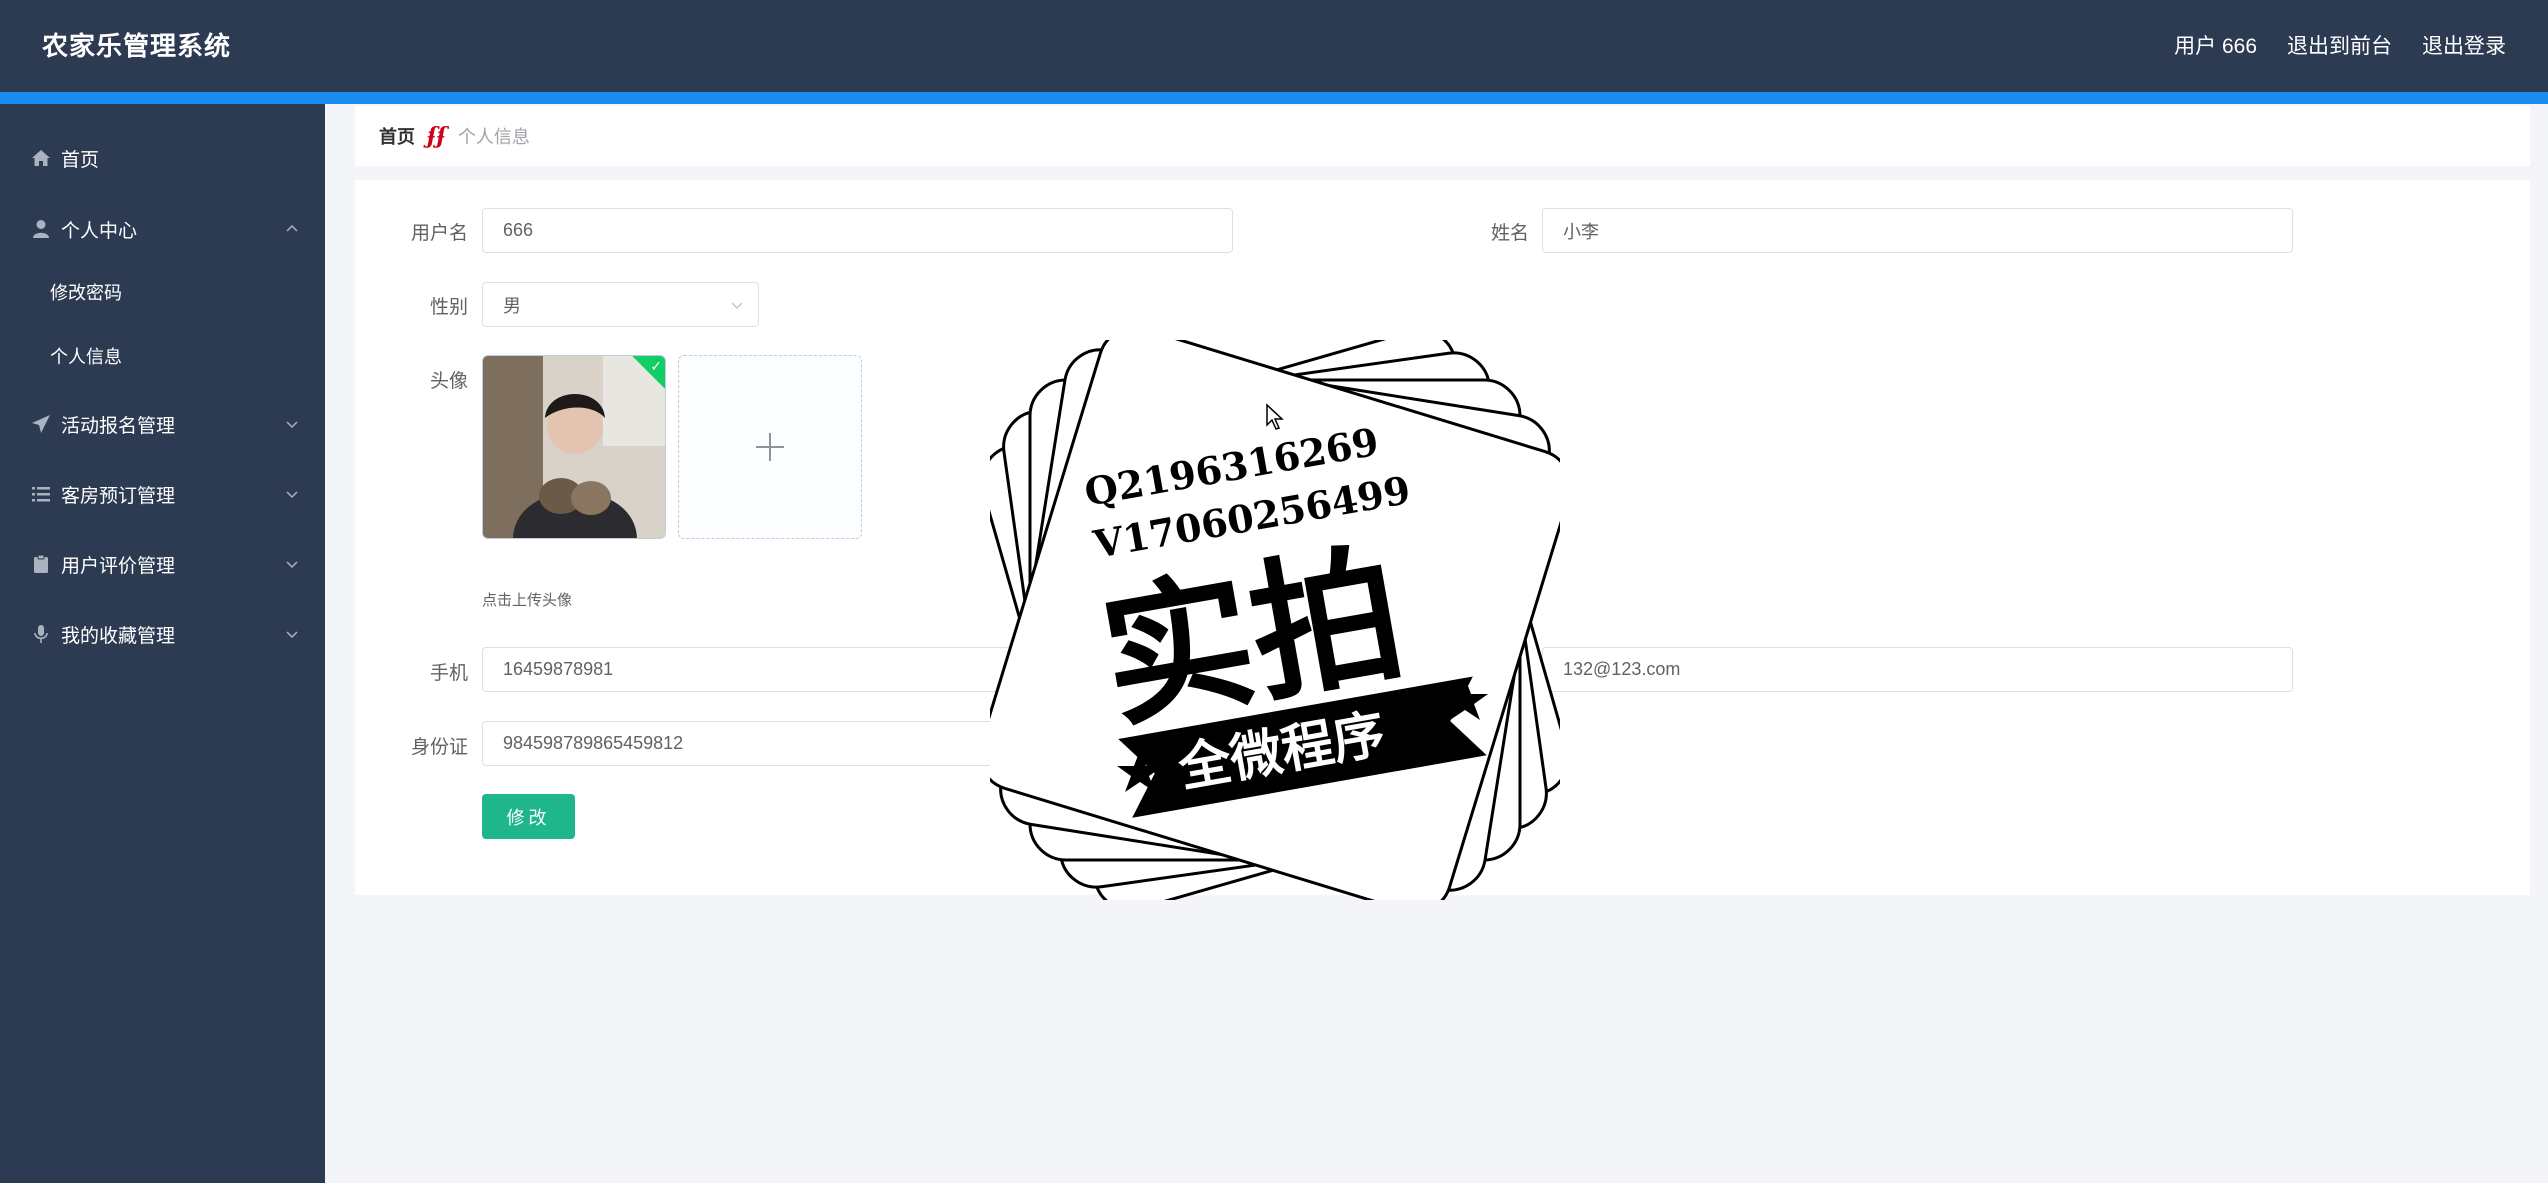 The width and height of the screenshot is (2548, 1183). Describe the element at coordinates (41, 229) in the screenshot. I see `user-icon` at that location.